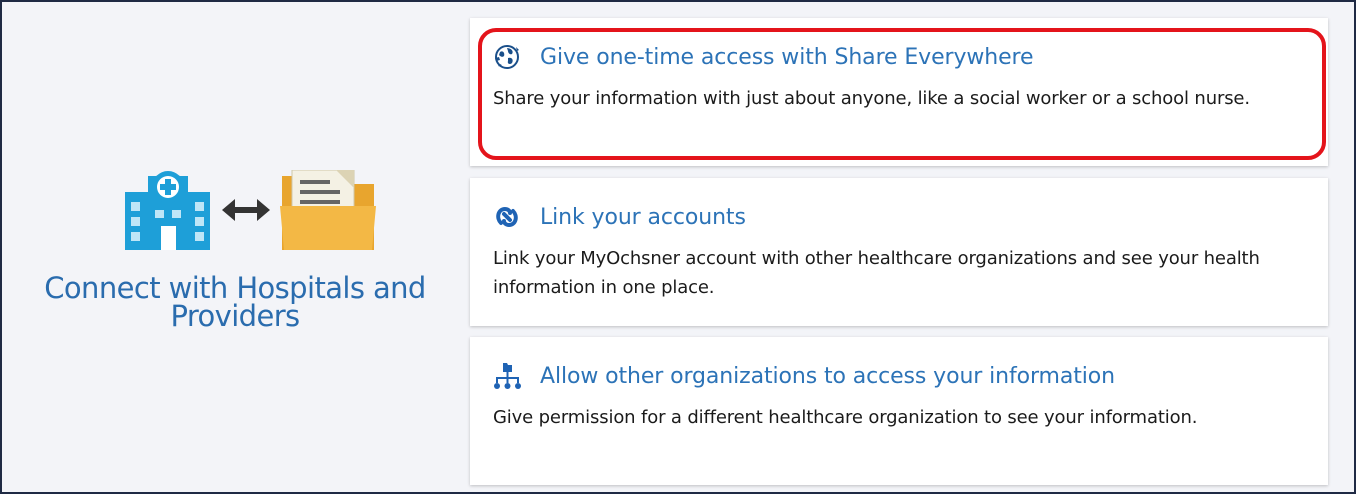 Image resolution: width=1356 pixels, height=494 pixels. Describe the element at coordinates (235, 288) in the screenshot. I see `page-title-line1: Connect with Hospitals and` at that location.